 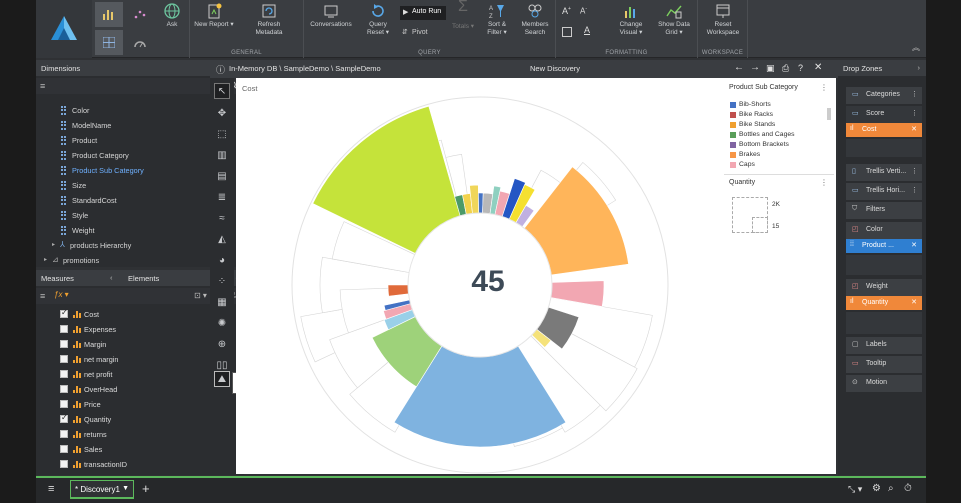 I want to click on dropzone-labels: ▢ Labels, so click(x=884, y=345).